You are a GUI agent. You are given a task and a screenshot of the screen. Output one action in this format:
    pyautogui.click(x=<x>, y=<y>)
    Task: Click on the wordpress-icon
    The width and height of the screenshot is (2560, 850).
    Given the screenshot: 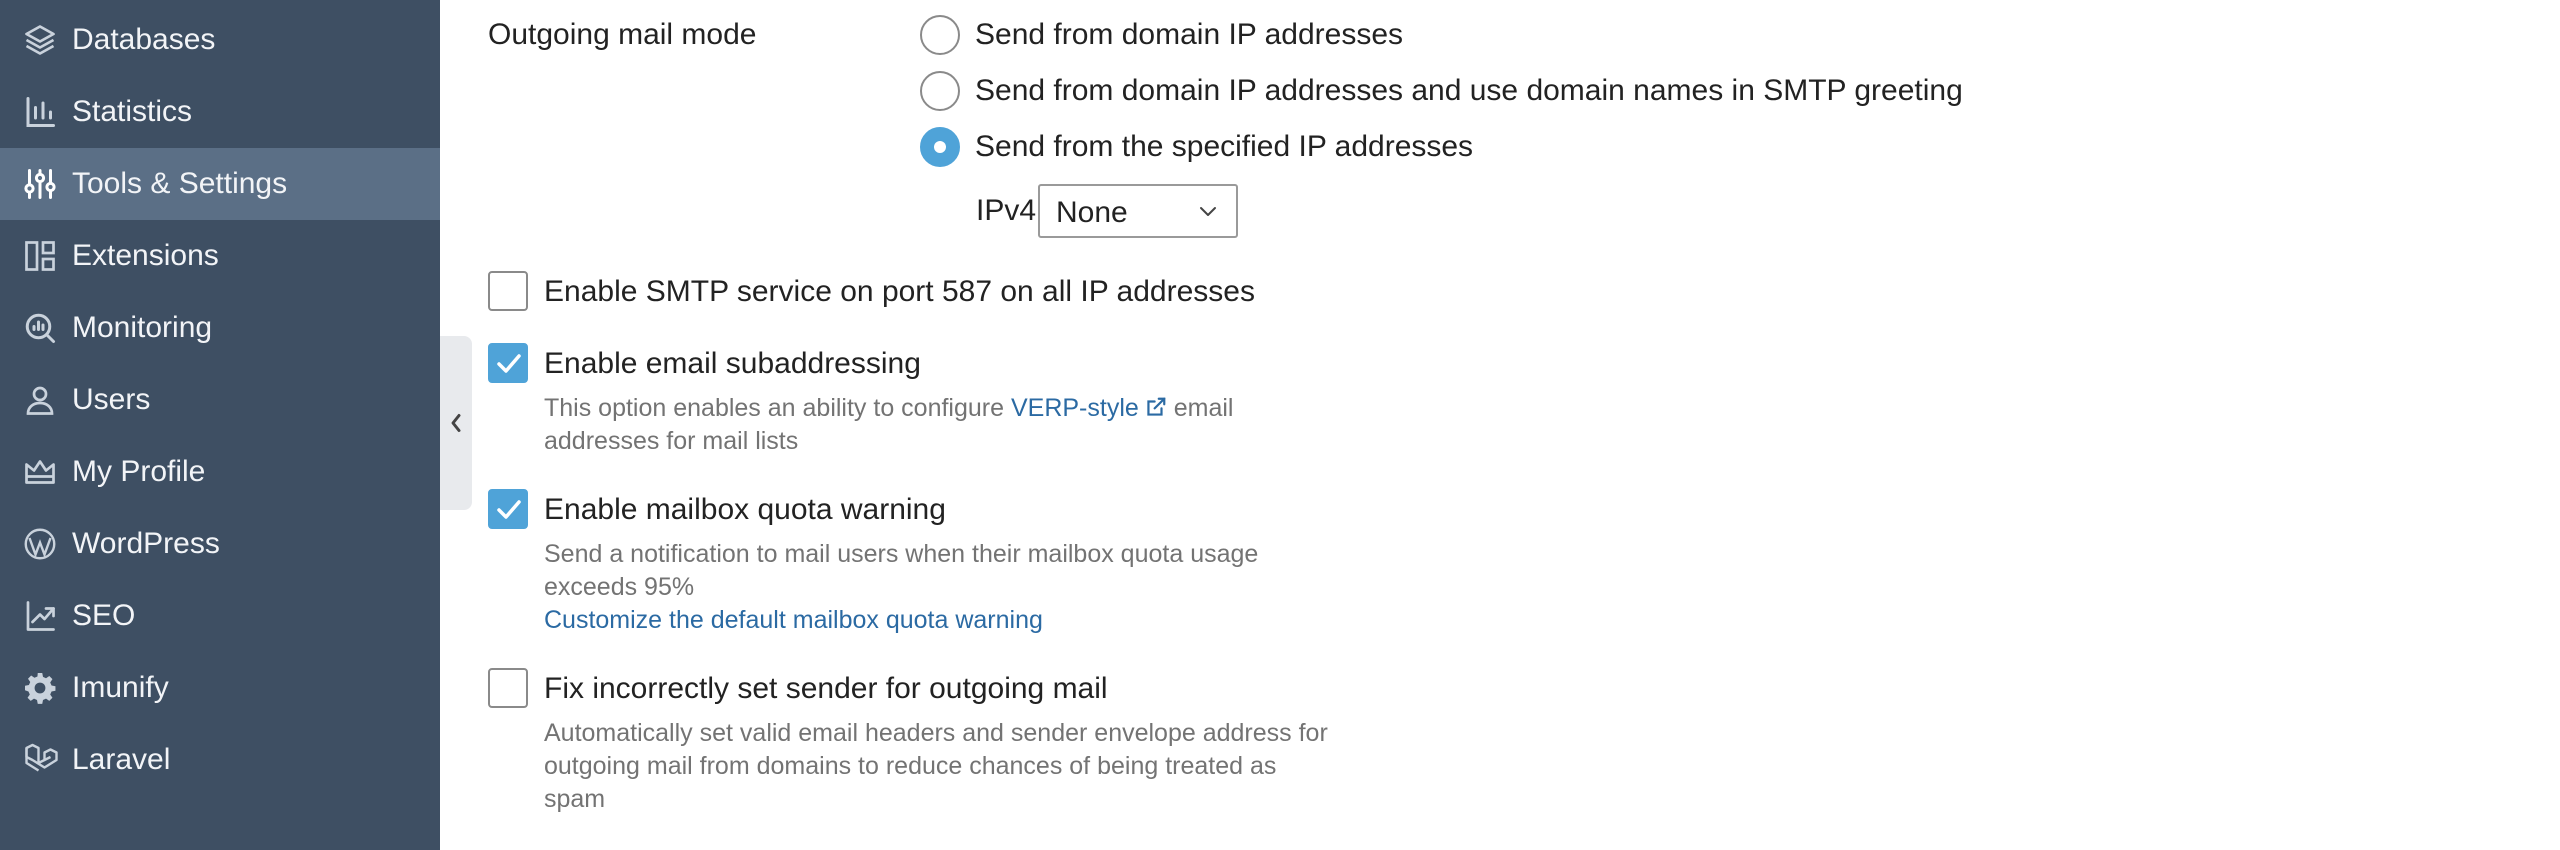 What is the action you would take?
    pyautogui.click(x=40, y=544)
    